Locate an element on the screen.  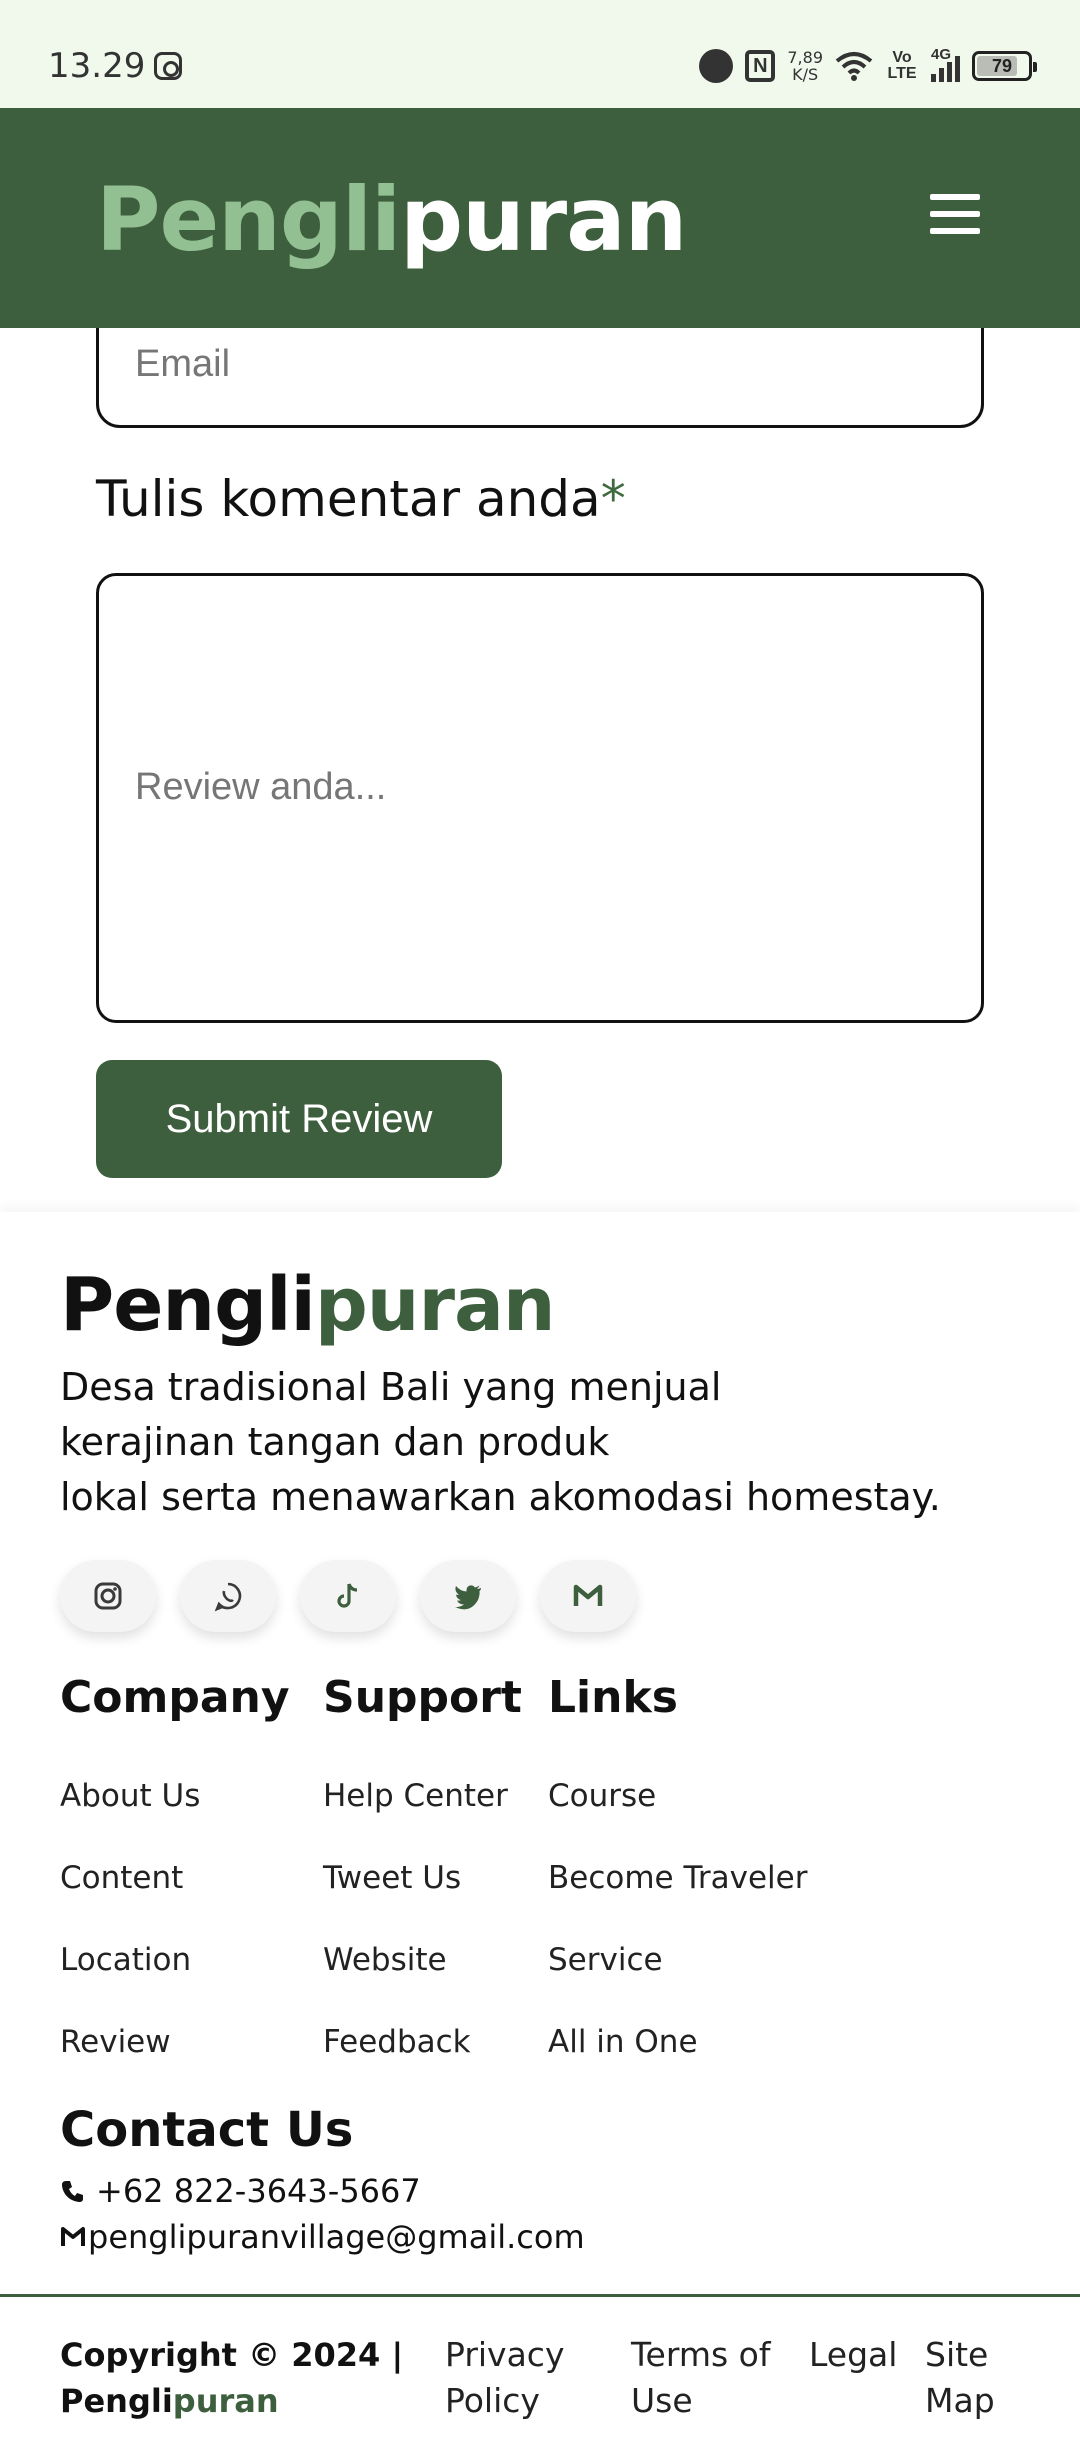
copyright-brand-part-1: Pengli is located at coordinates (116, 2401).